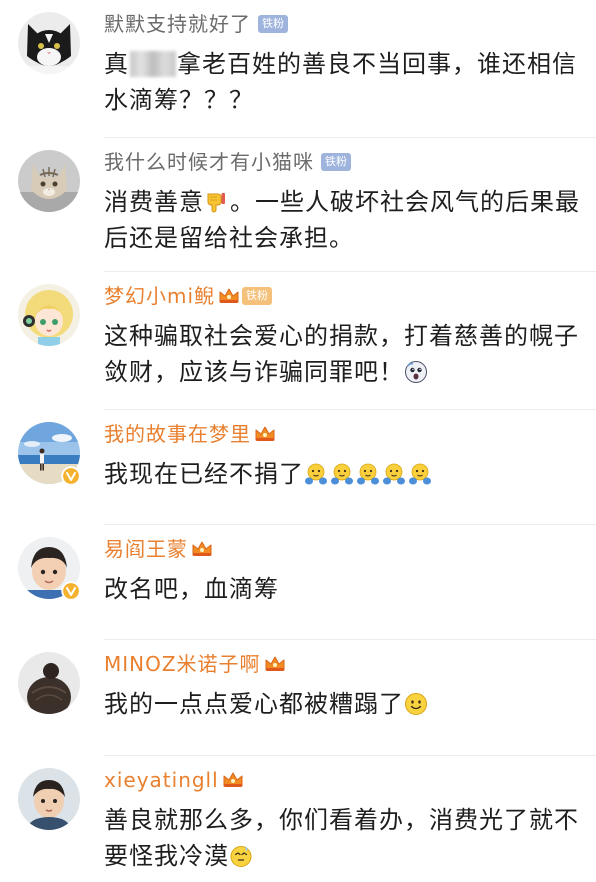 This screenshot has height=882, width=596. I want to click on comment-header: MINOZ米诺子啊, so click(195, 664).